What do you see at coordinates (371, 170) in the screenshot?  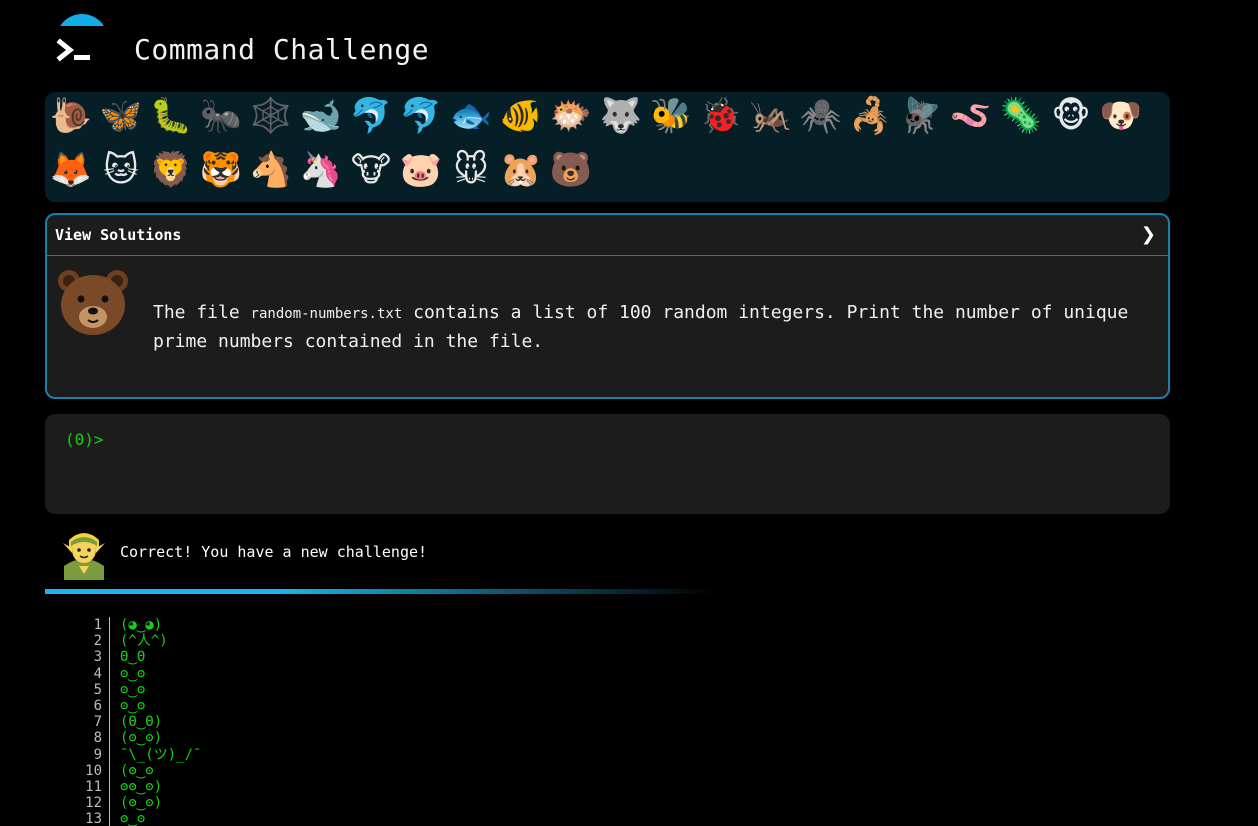 I see `cow-icon: 🐮` at bounding box center [371, 170].